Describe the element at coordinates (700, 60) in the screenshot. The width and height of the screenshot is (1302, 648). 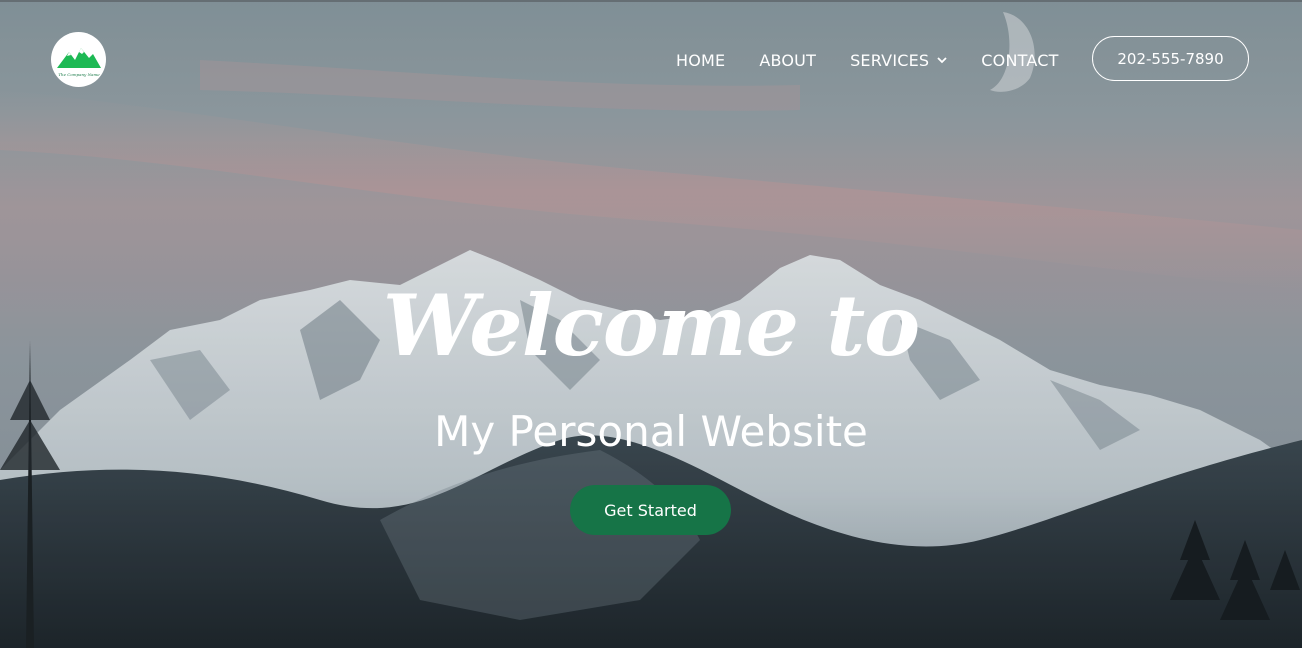
I see `nav-home: HOME` at that location.